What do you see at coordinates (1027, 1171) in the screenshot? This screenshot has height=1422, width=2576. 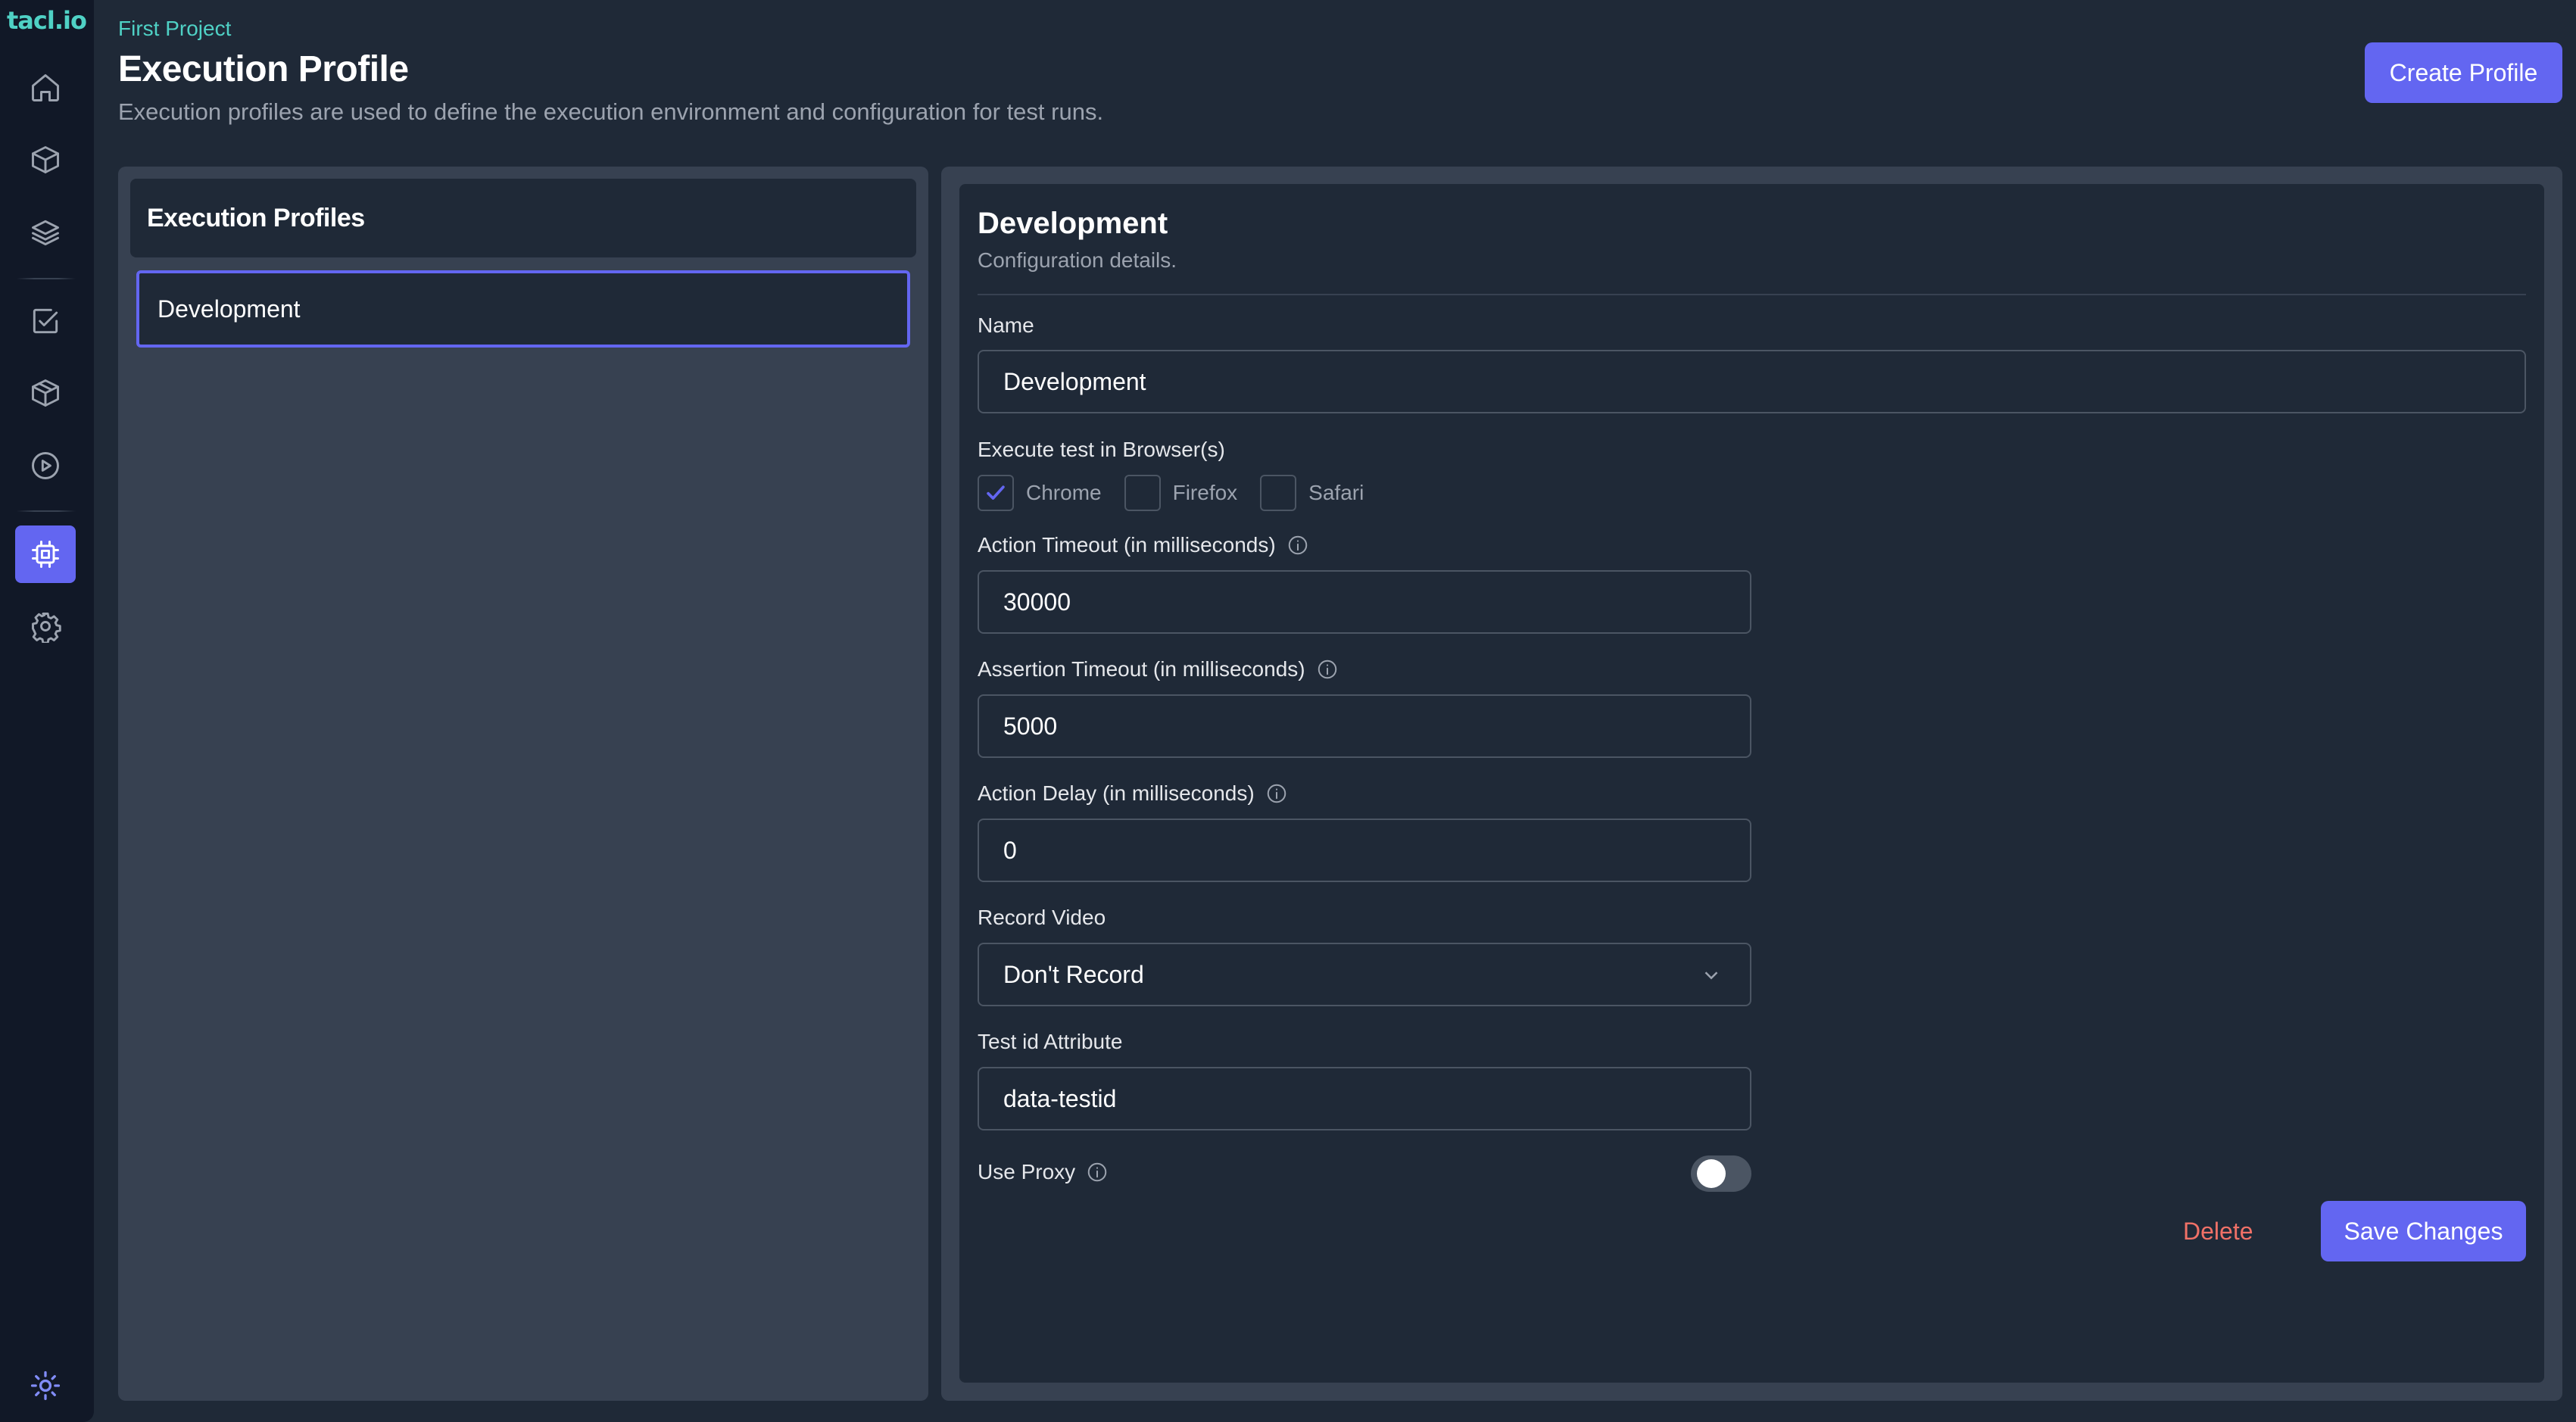 I see `use-proxy-label-text: Use Proxy` at bounding box center [1027, 1171].